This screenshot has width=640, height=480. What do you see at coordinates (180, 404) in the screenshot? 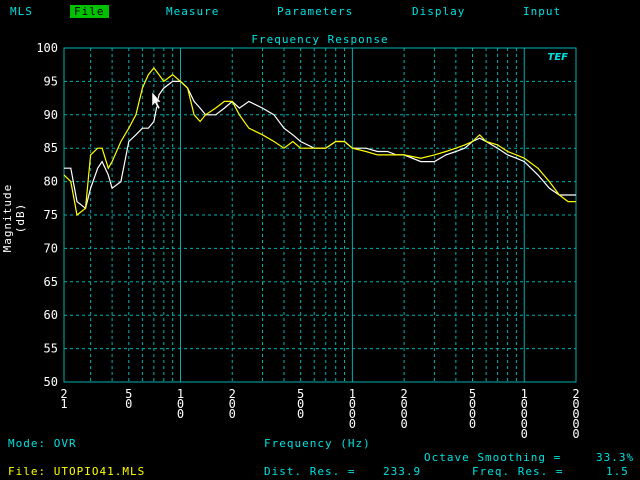
I see `x-tick-label: 100` at bounding box center [180, 404].